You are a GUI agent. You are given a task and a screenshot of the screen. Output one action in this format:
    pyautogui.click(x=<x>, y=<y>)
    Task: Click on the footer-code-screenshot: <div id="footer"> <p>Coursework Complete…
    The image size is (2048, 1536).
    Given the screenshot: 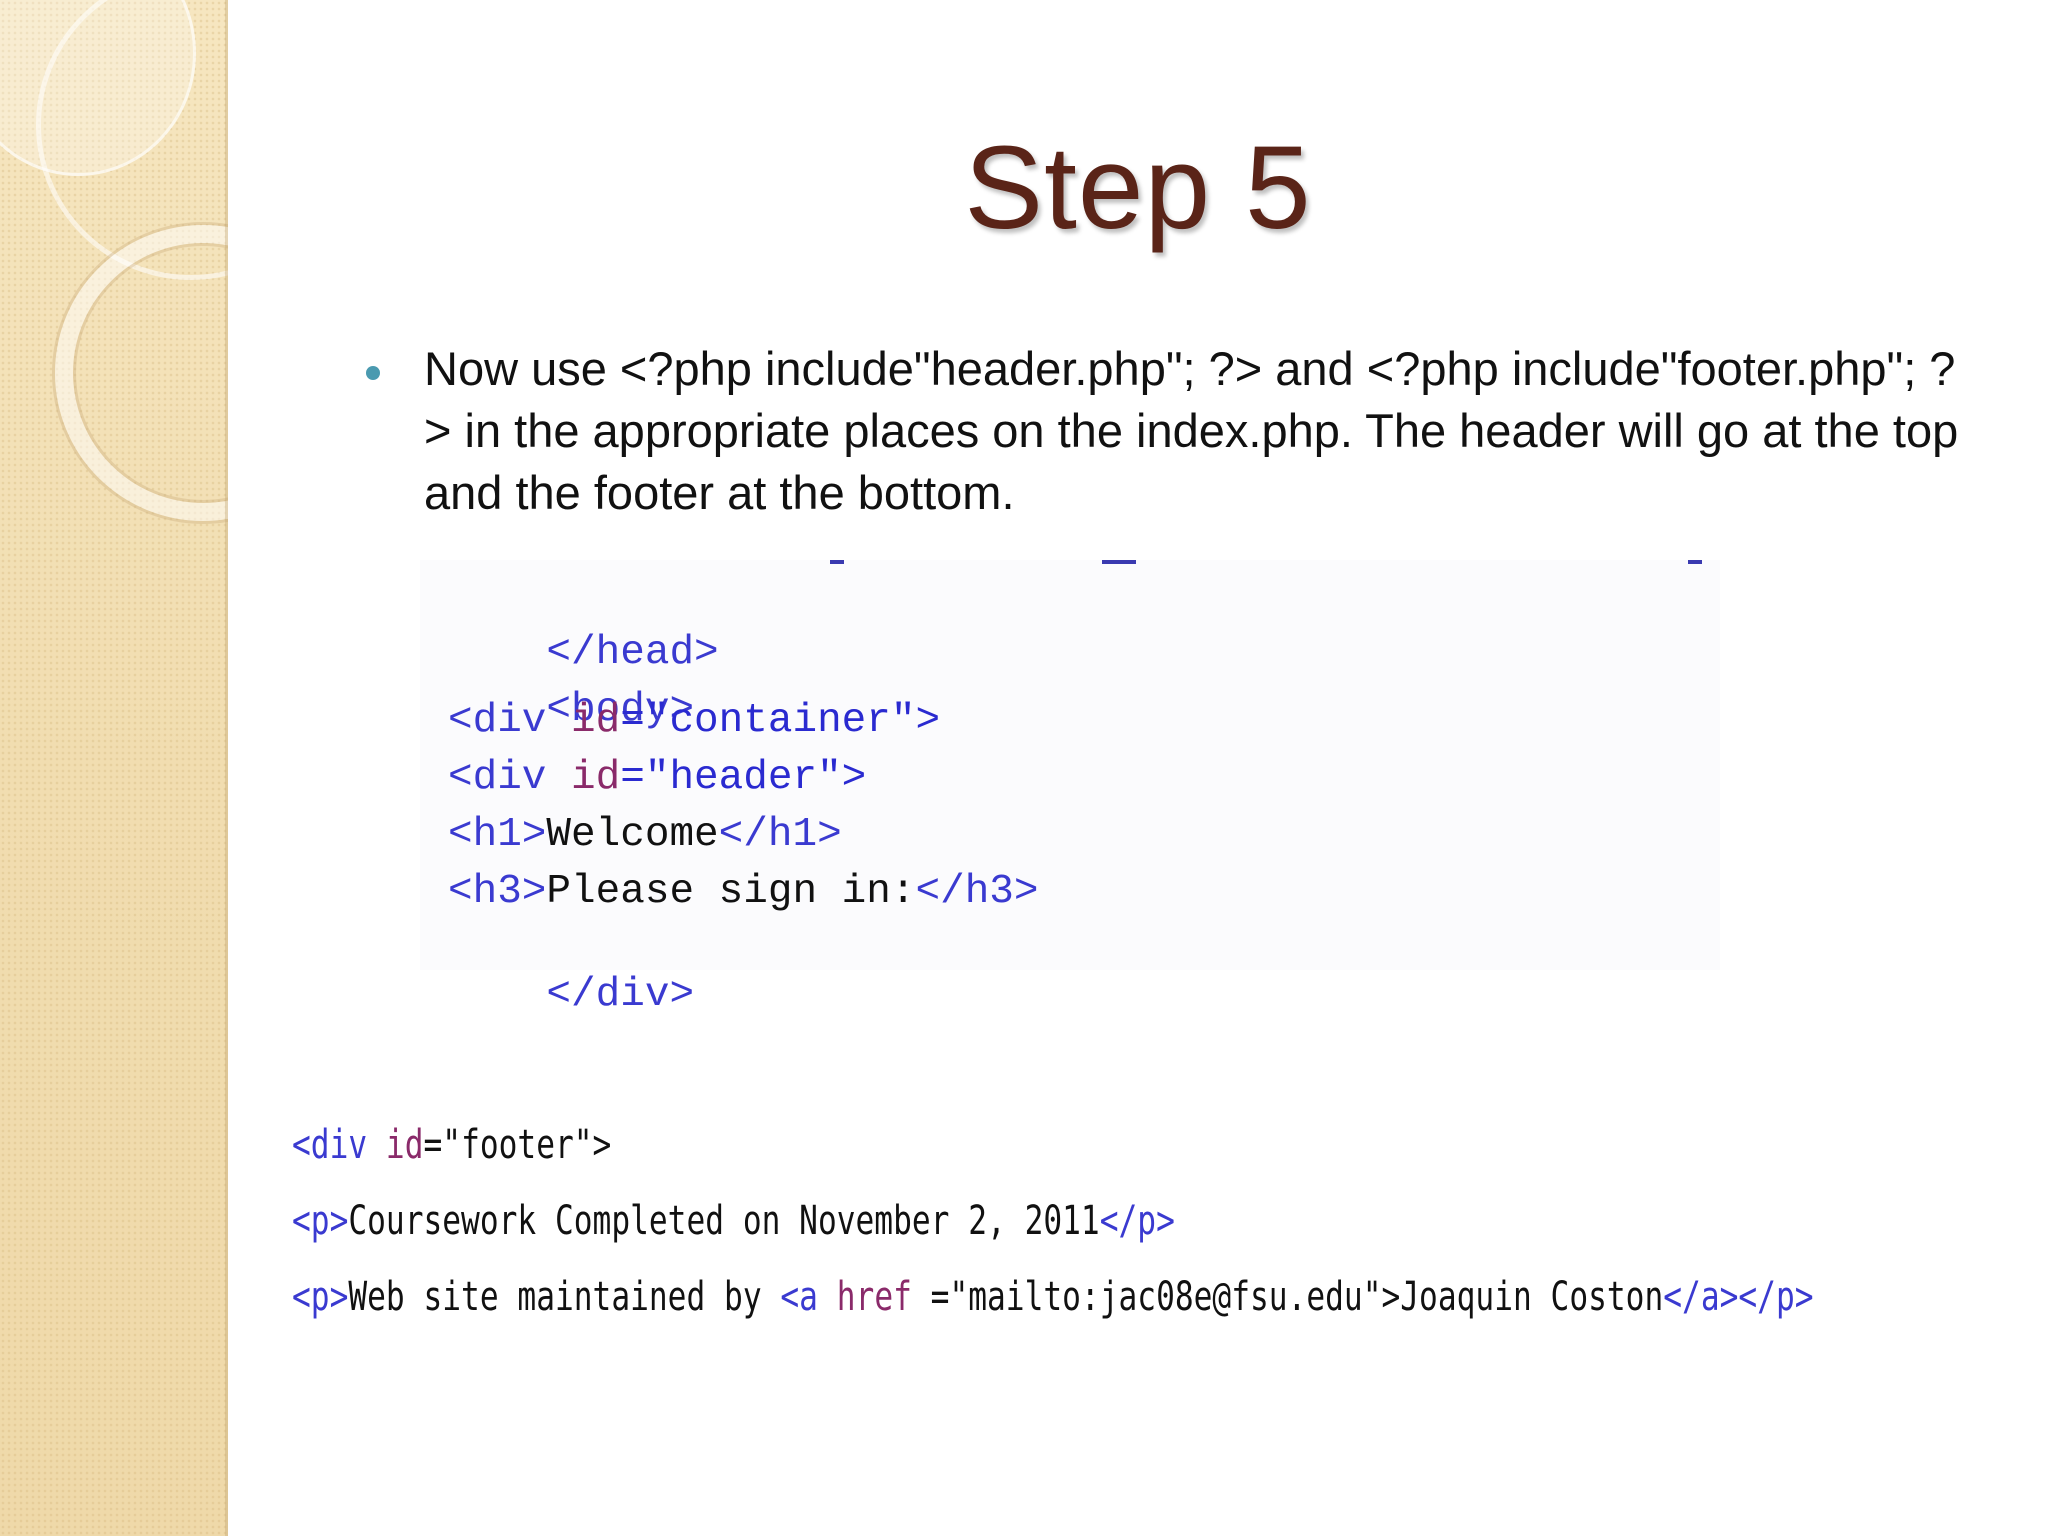 What is the action you would take?
    pyautogui.click(x=1151, y=1225)
    